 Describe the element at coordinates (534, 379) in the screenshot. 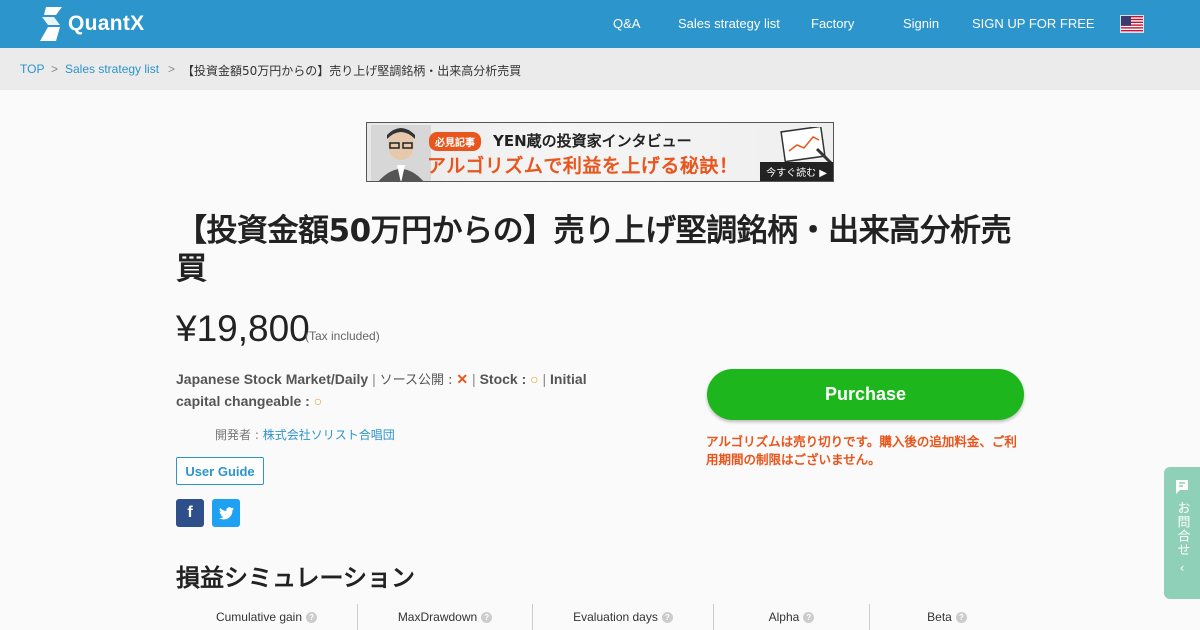

I see `stock-mark: ○` at that location.